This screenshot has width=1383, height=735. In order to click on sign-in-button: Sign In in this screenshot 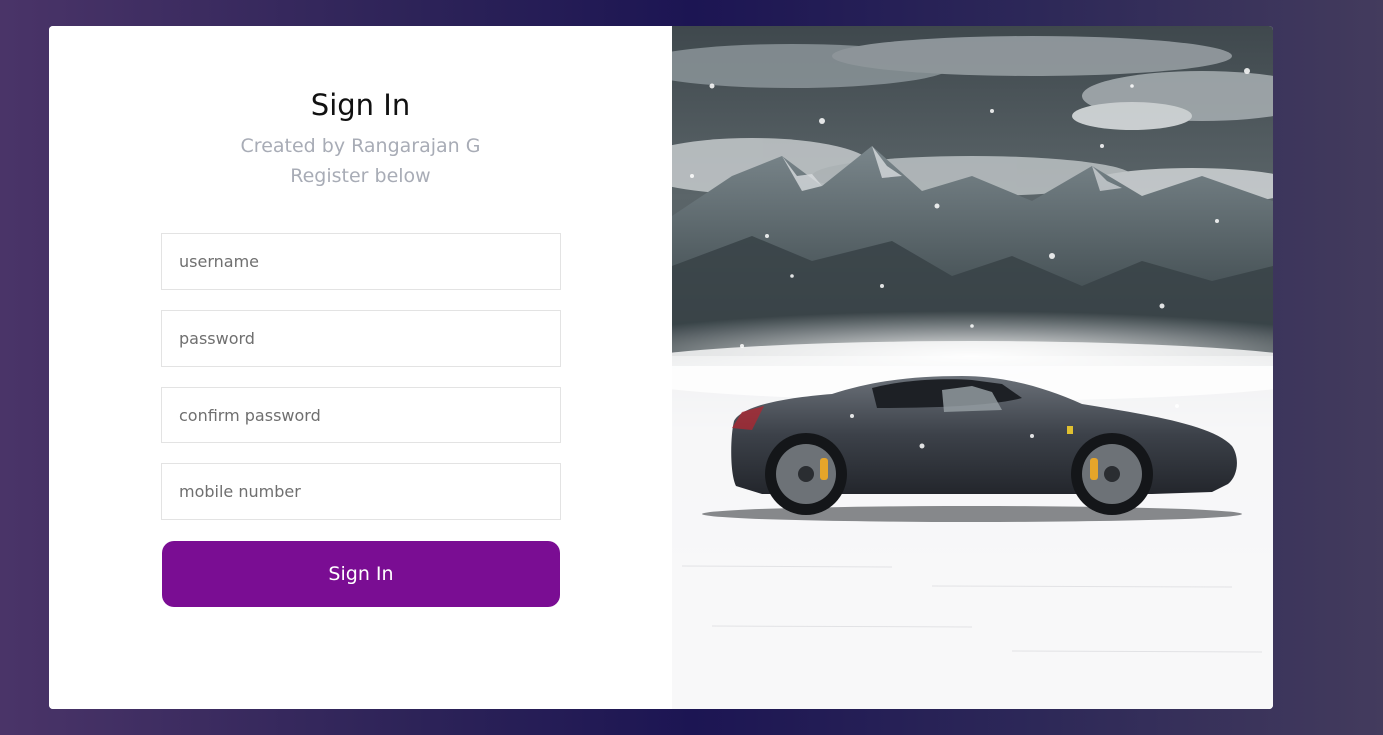, I will do `click(361, 574)`.